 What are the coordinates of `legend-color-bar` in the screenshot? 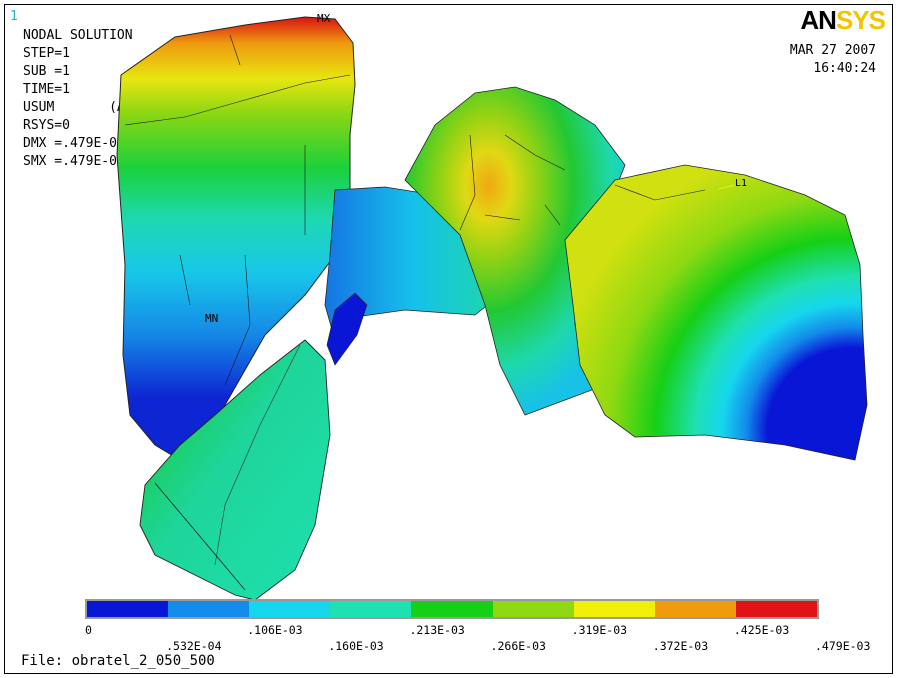 It's located at (452, 609).